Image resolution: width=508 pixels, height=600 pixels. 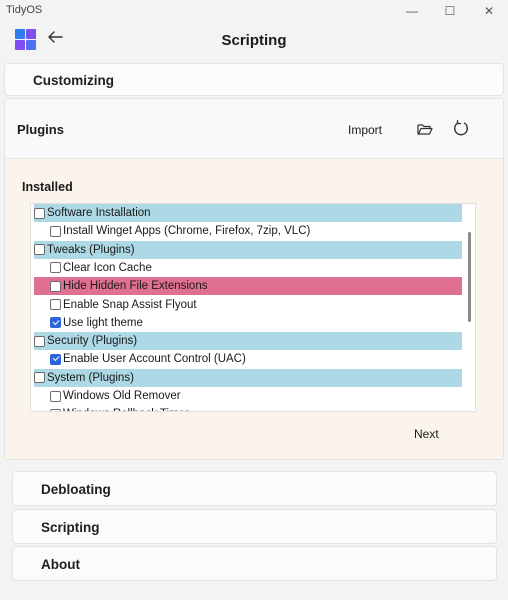 I want to click on folder-open-icon, so click(x=425, y=129).